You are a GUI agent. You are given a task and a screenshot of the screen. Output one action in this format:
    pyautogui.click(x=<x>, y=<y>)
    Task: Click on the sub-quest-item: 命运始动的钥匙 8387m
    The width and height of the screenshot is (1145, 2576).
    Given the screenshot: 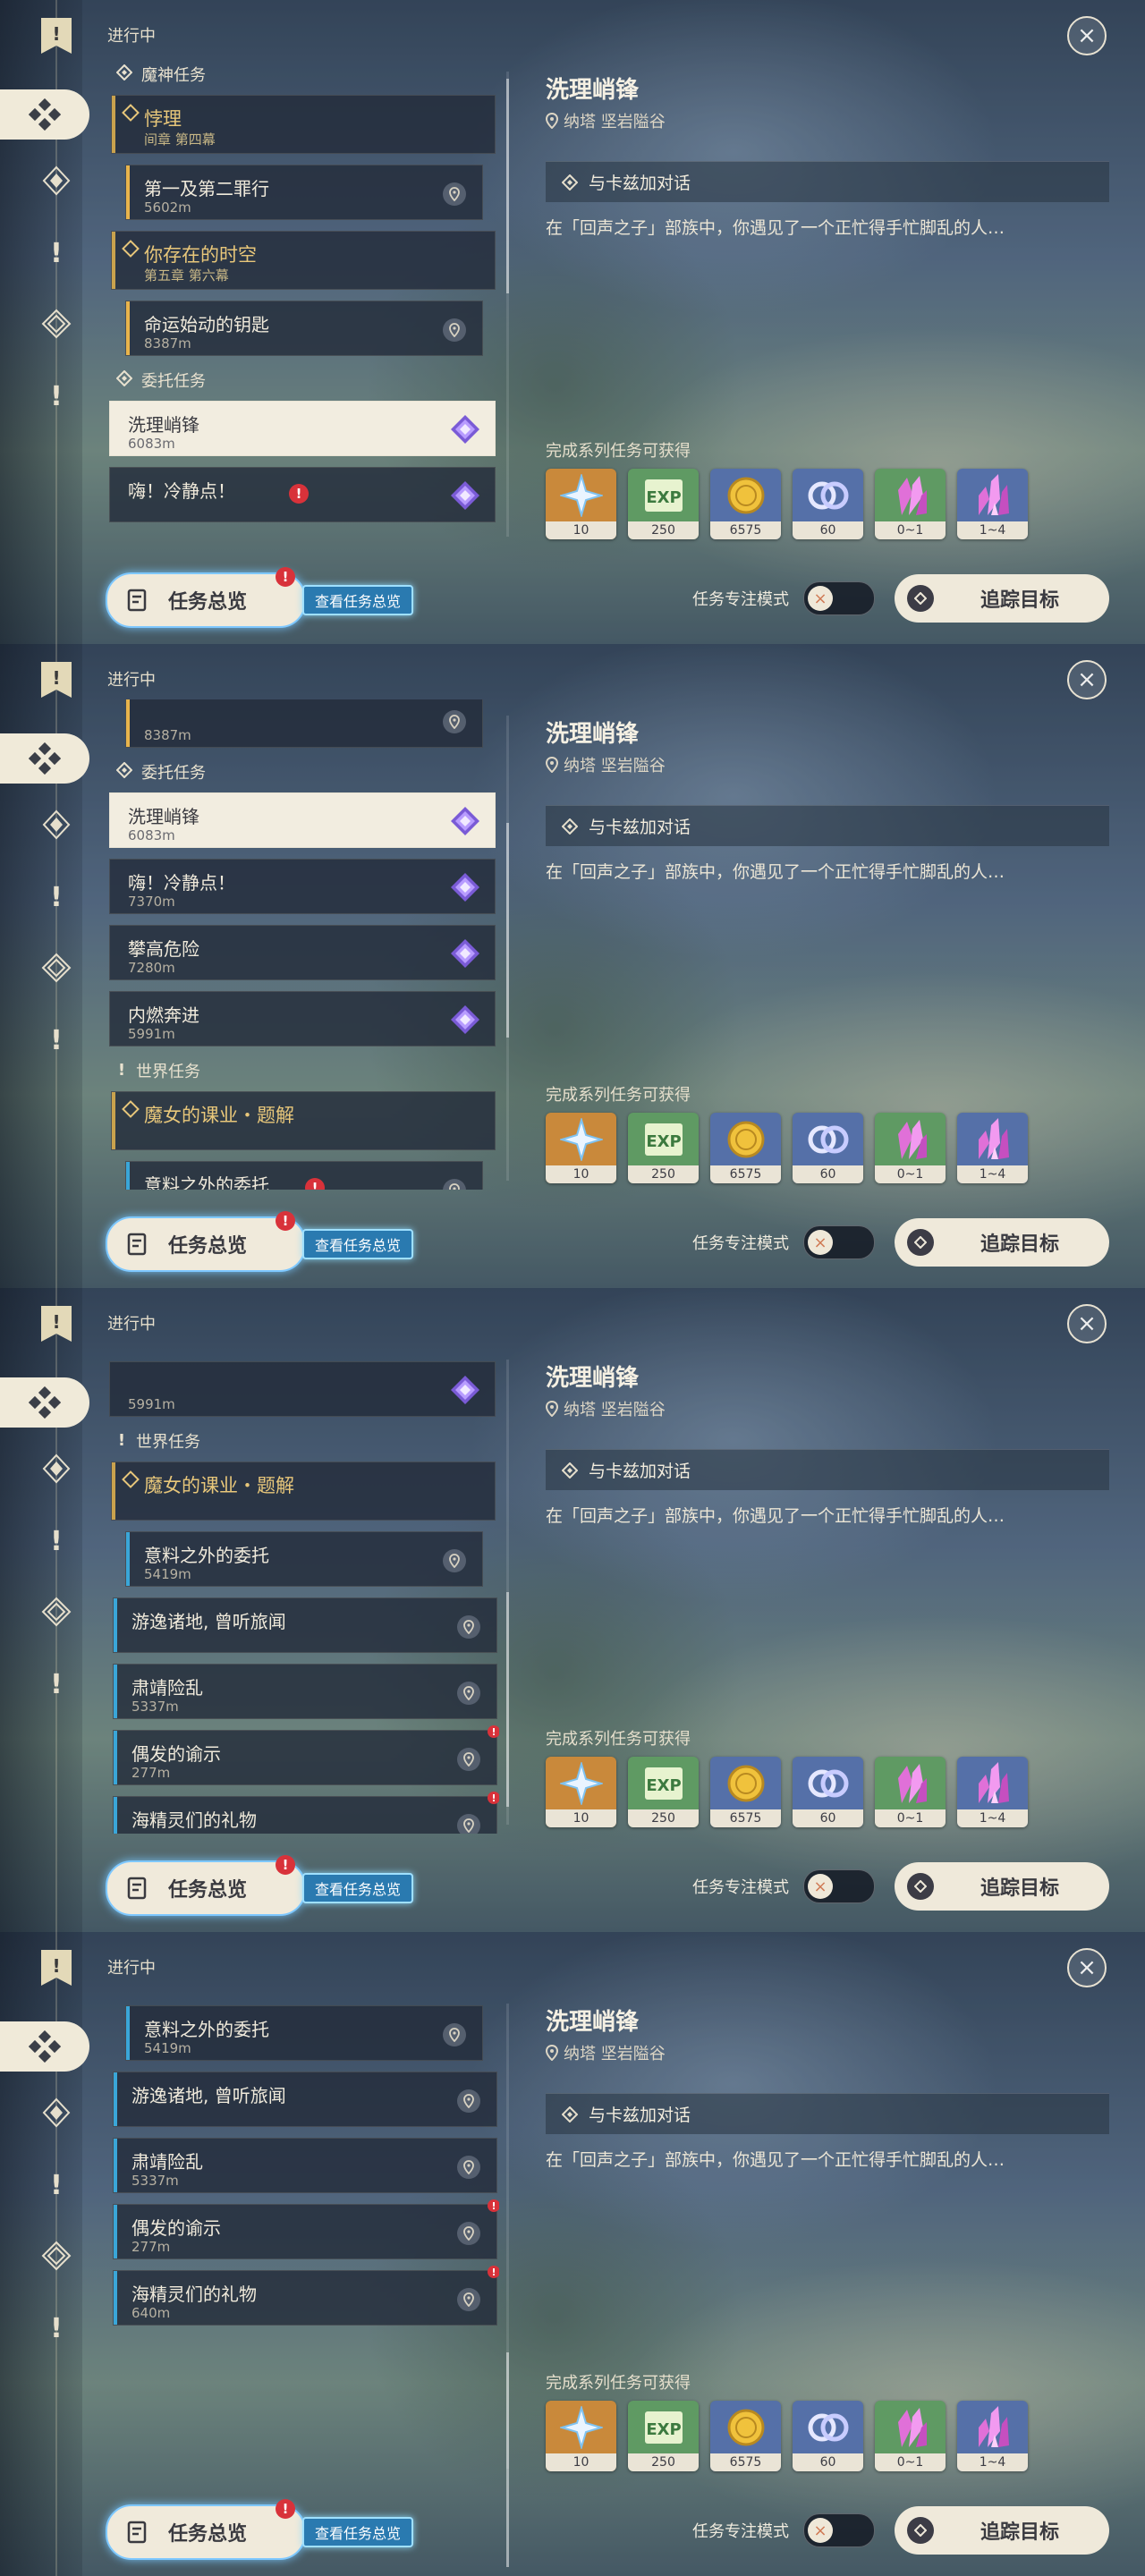 What is the action you would take?
    pyautogui.click(x=304, y=328)
    